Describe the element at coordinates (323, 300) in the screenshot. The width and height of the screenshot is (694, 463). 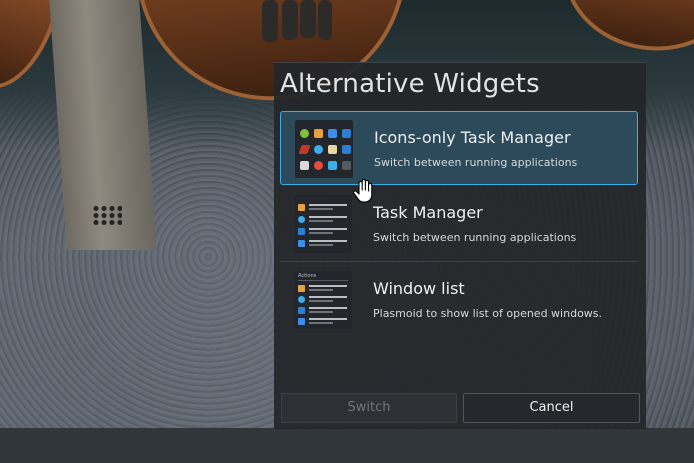
I see `window-list-preview-icon: Actions` at that location.